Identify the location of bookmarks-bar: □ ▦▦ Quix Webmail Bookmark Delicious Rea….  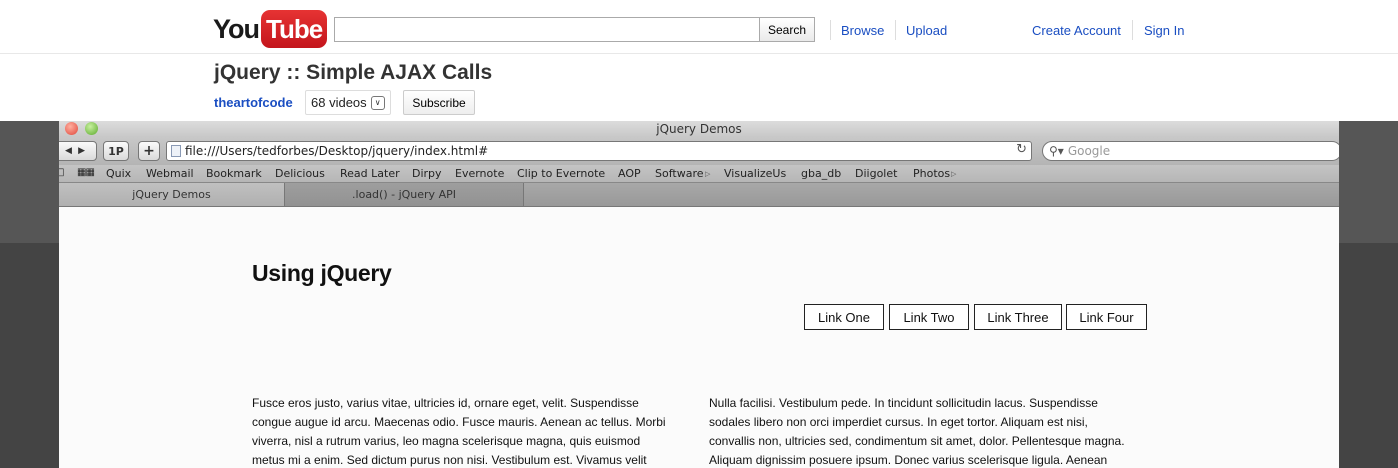
(699, 173).